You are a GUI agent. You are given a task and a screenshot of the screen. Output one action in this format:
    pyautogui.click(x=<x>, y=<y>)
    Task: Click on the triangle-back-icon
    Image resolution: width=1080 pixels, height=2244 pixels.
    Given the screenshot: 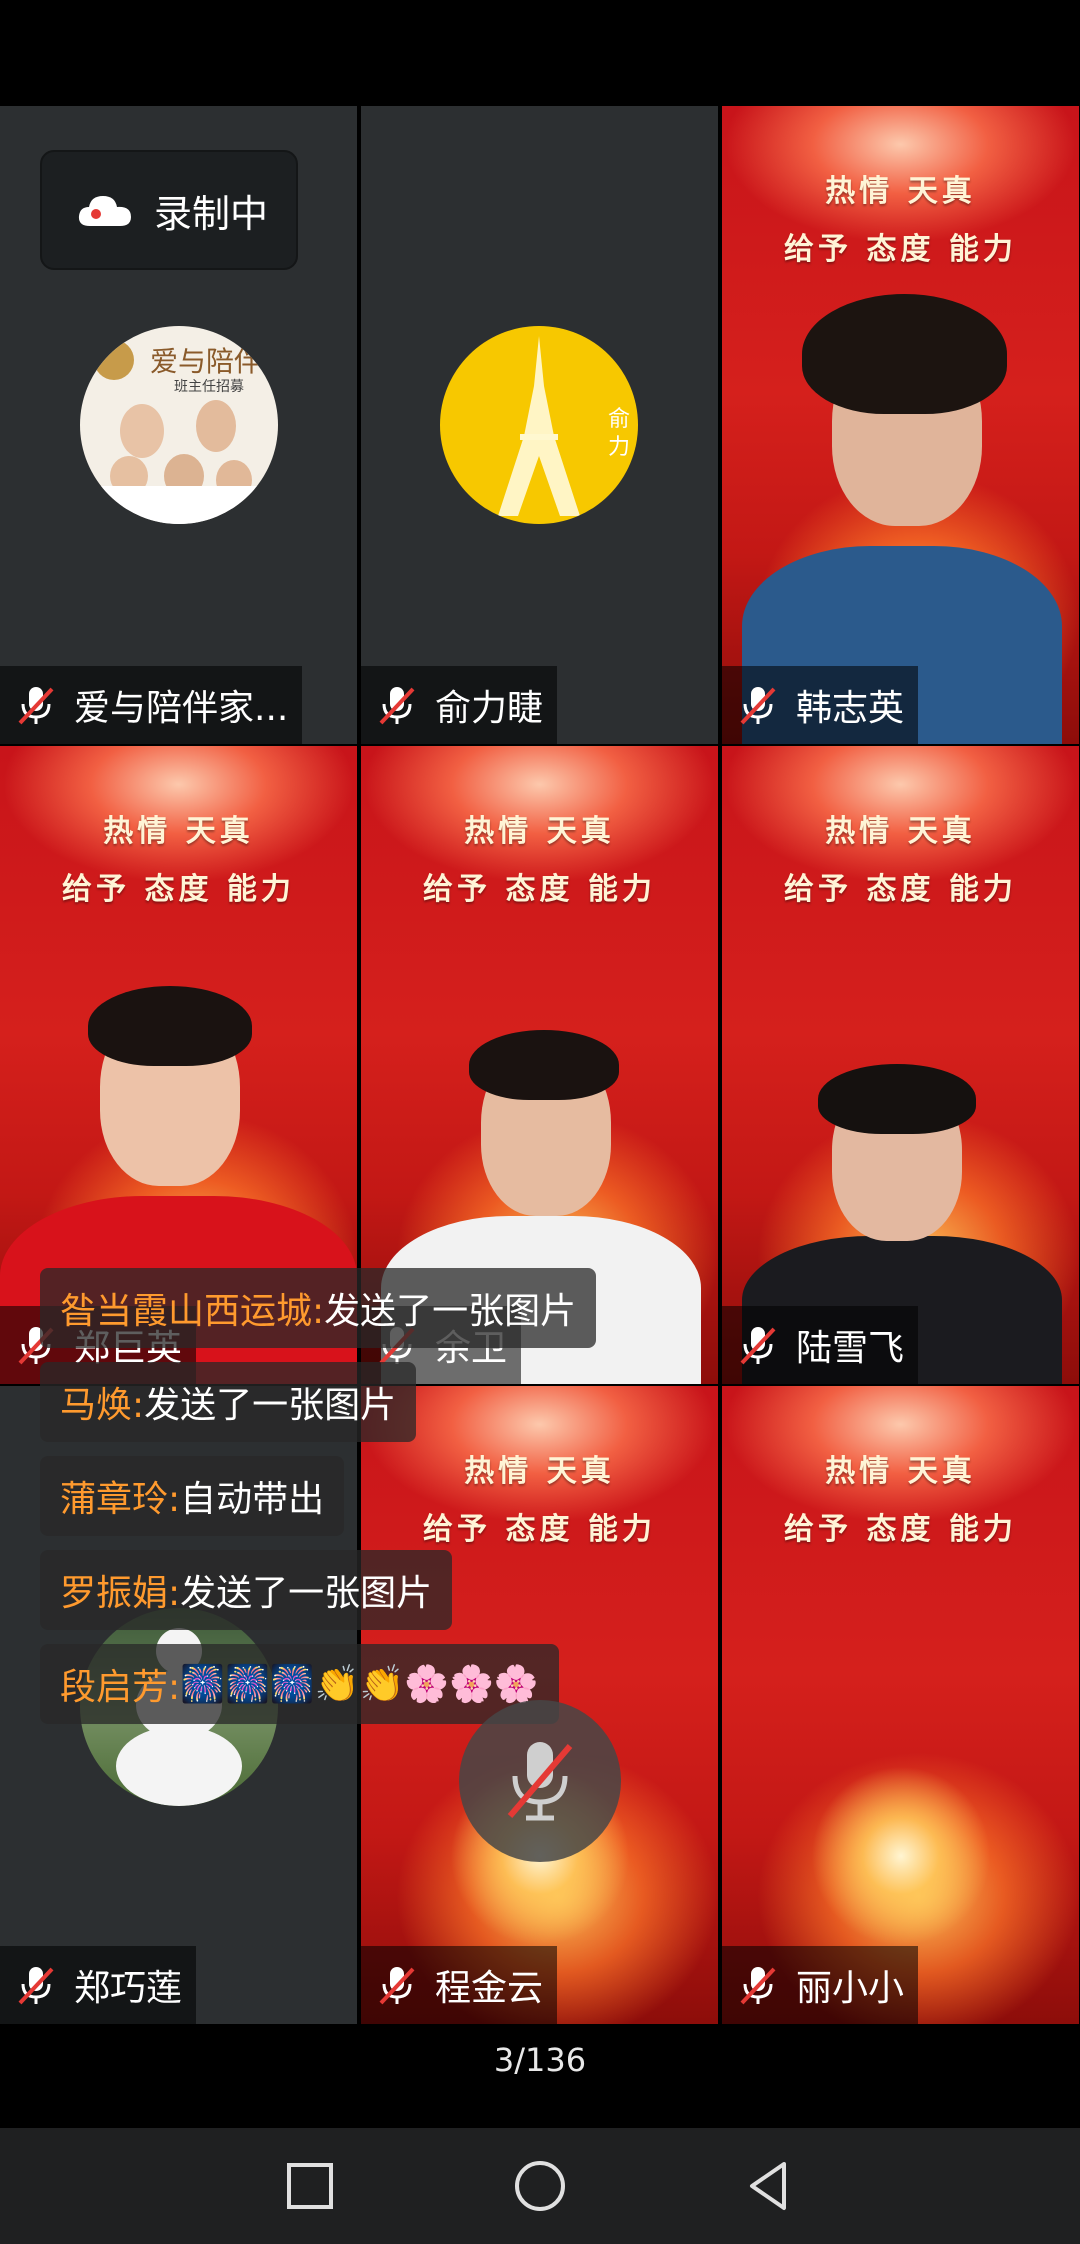 What is the action you would take?
    pyautogui.click(x=768, y=2186)
    